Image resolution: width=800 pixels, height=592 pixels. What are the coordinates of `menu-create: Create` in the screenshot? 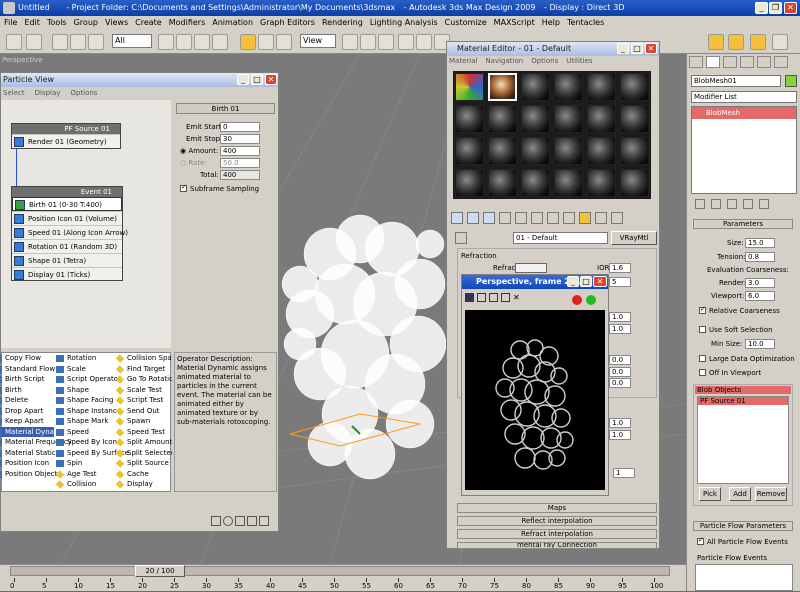 It's located at (148, 23).